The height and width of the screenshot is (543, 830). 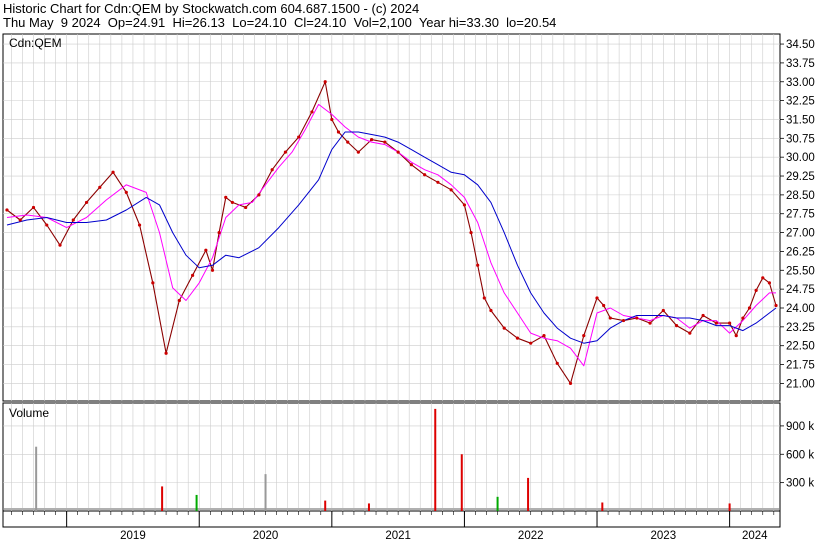 I want to click on price-panel-label: Cdn:QEM, so click(x=35, y=43).